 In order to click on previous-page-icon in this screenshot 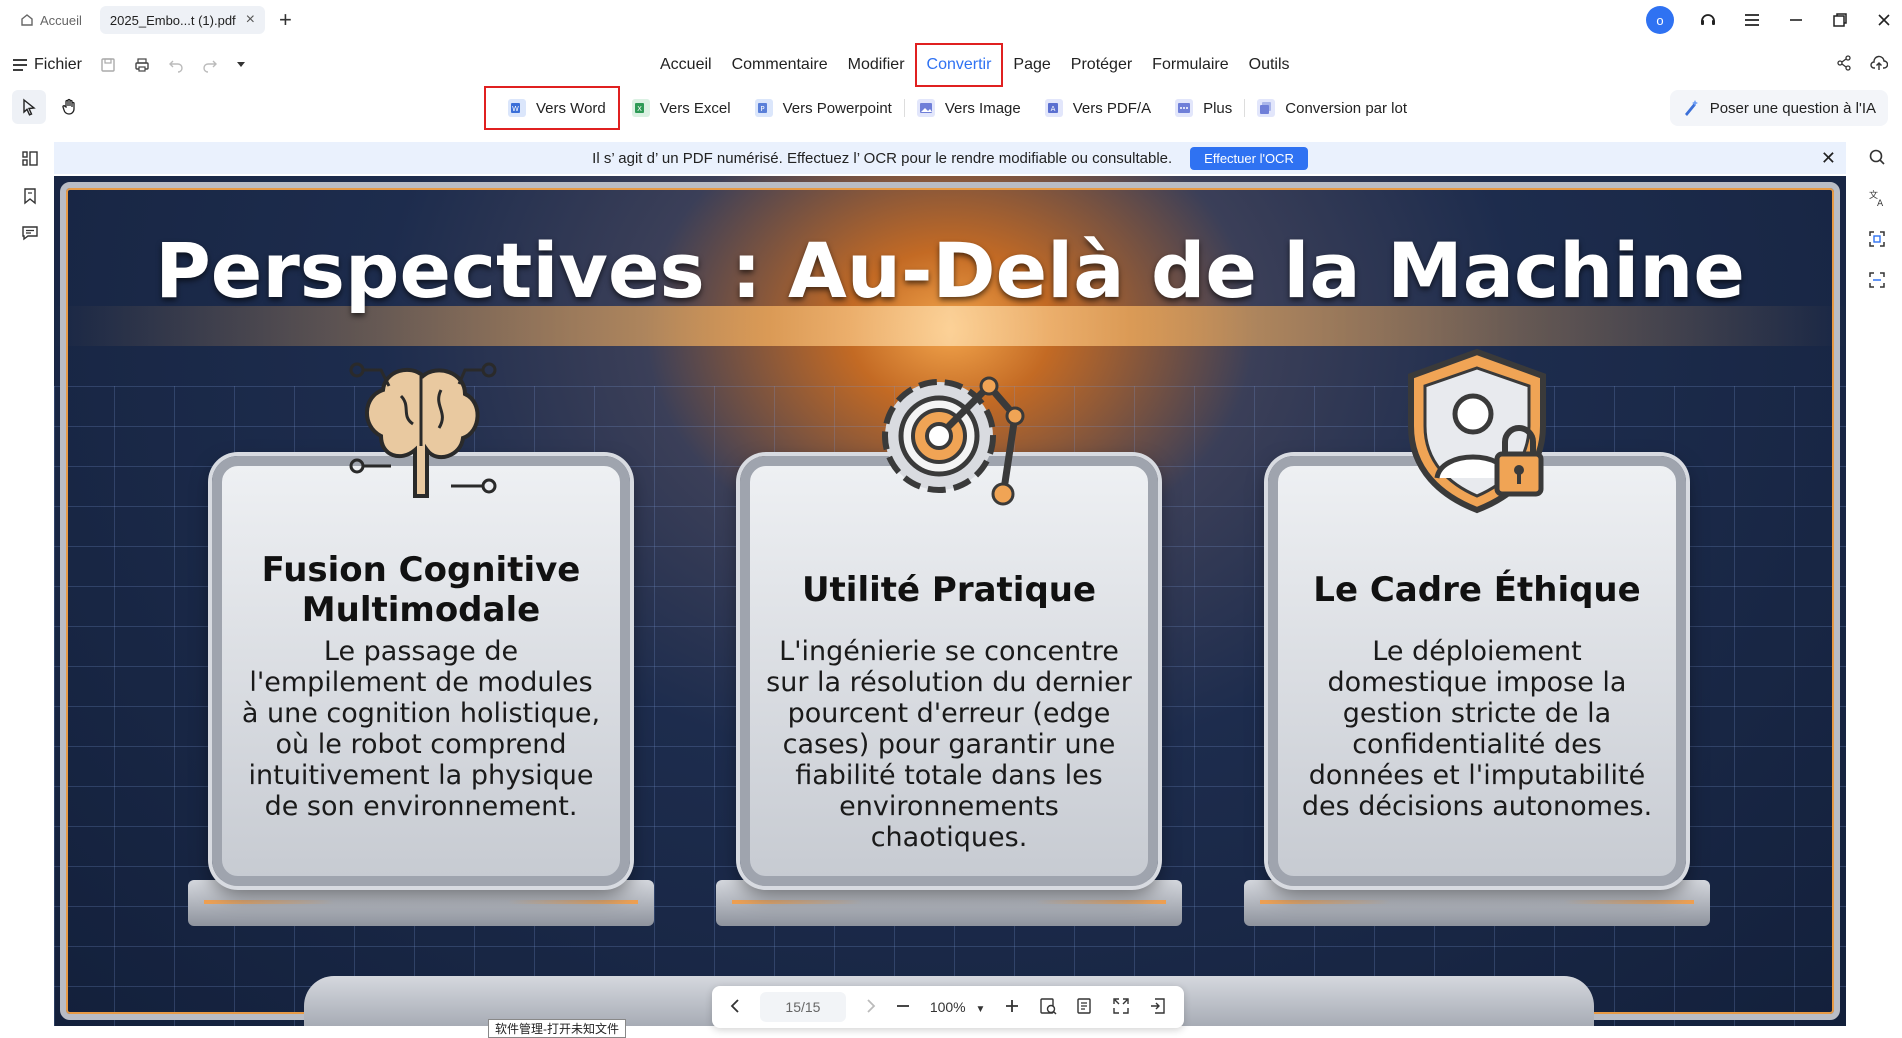, I will do `click(735, 1007)`.